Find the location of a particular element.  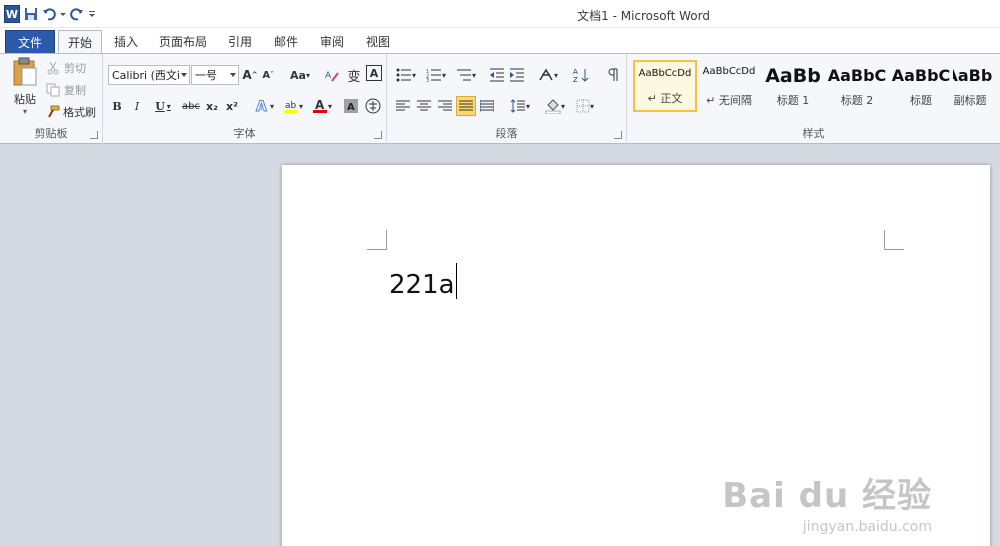

tab-home: 开始 is located at coordinates (80, 41).